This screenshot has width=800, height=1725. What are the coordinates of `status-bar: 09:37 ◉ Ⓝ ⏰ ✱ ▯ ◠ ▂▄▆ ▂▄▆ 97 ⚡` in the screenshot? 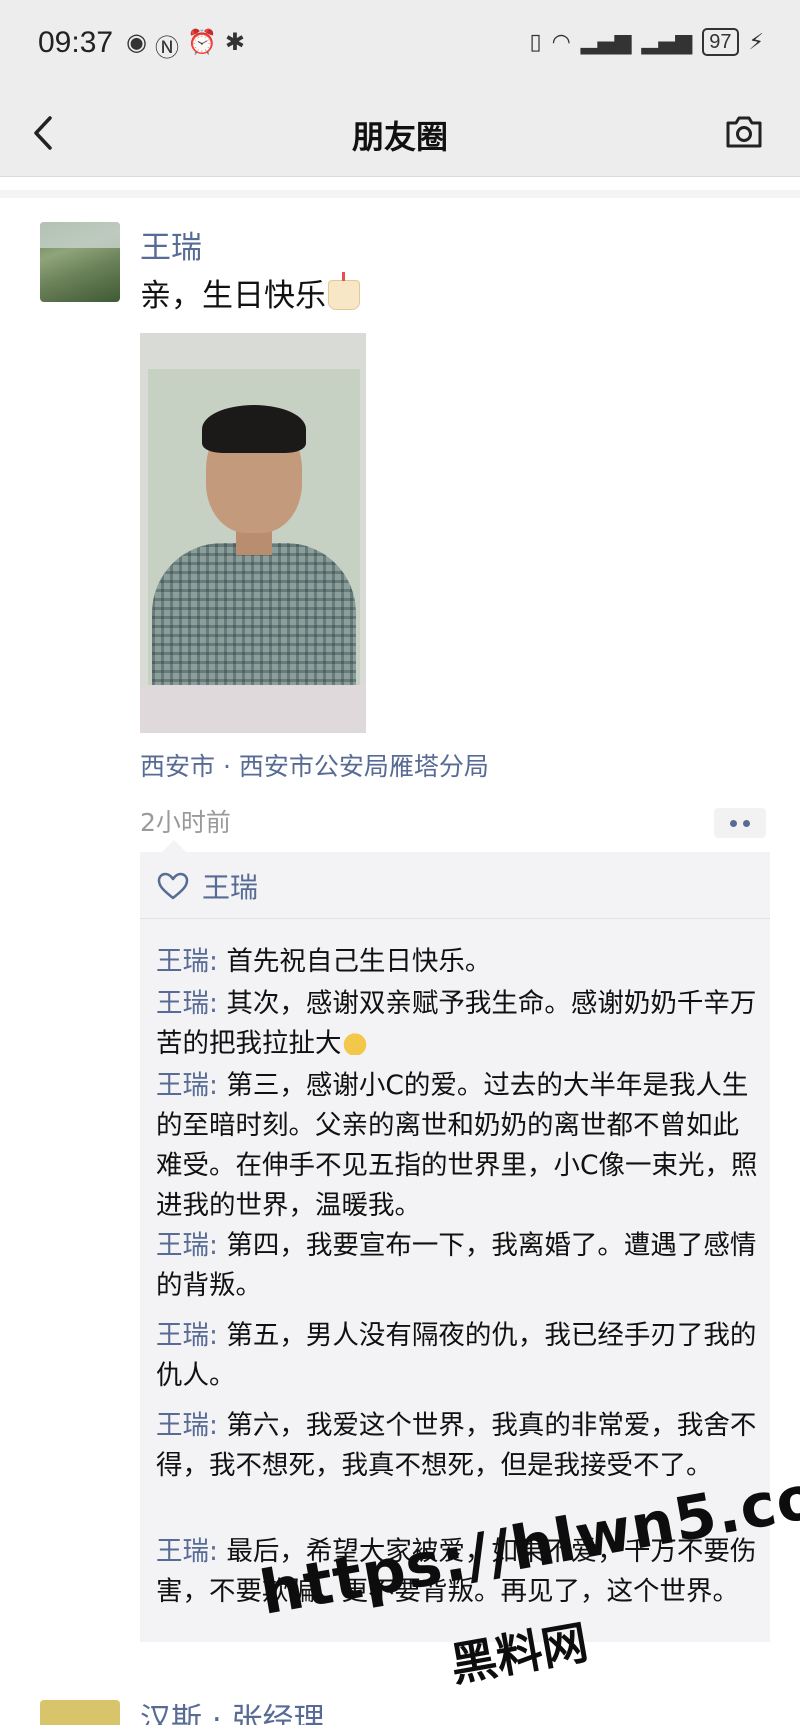 It's located at (400, 45).